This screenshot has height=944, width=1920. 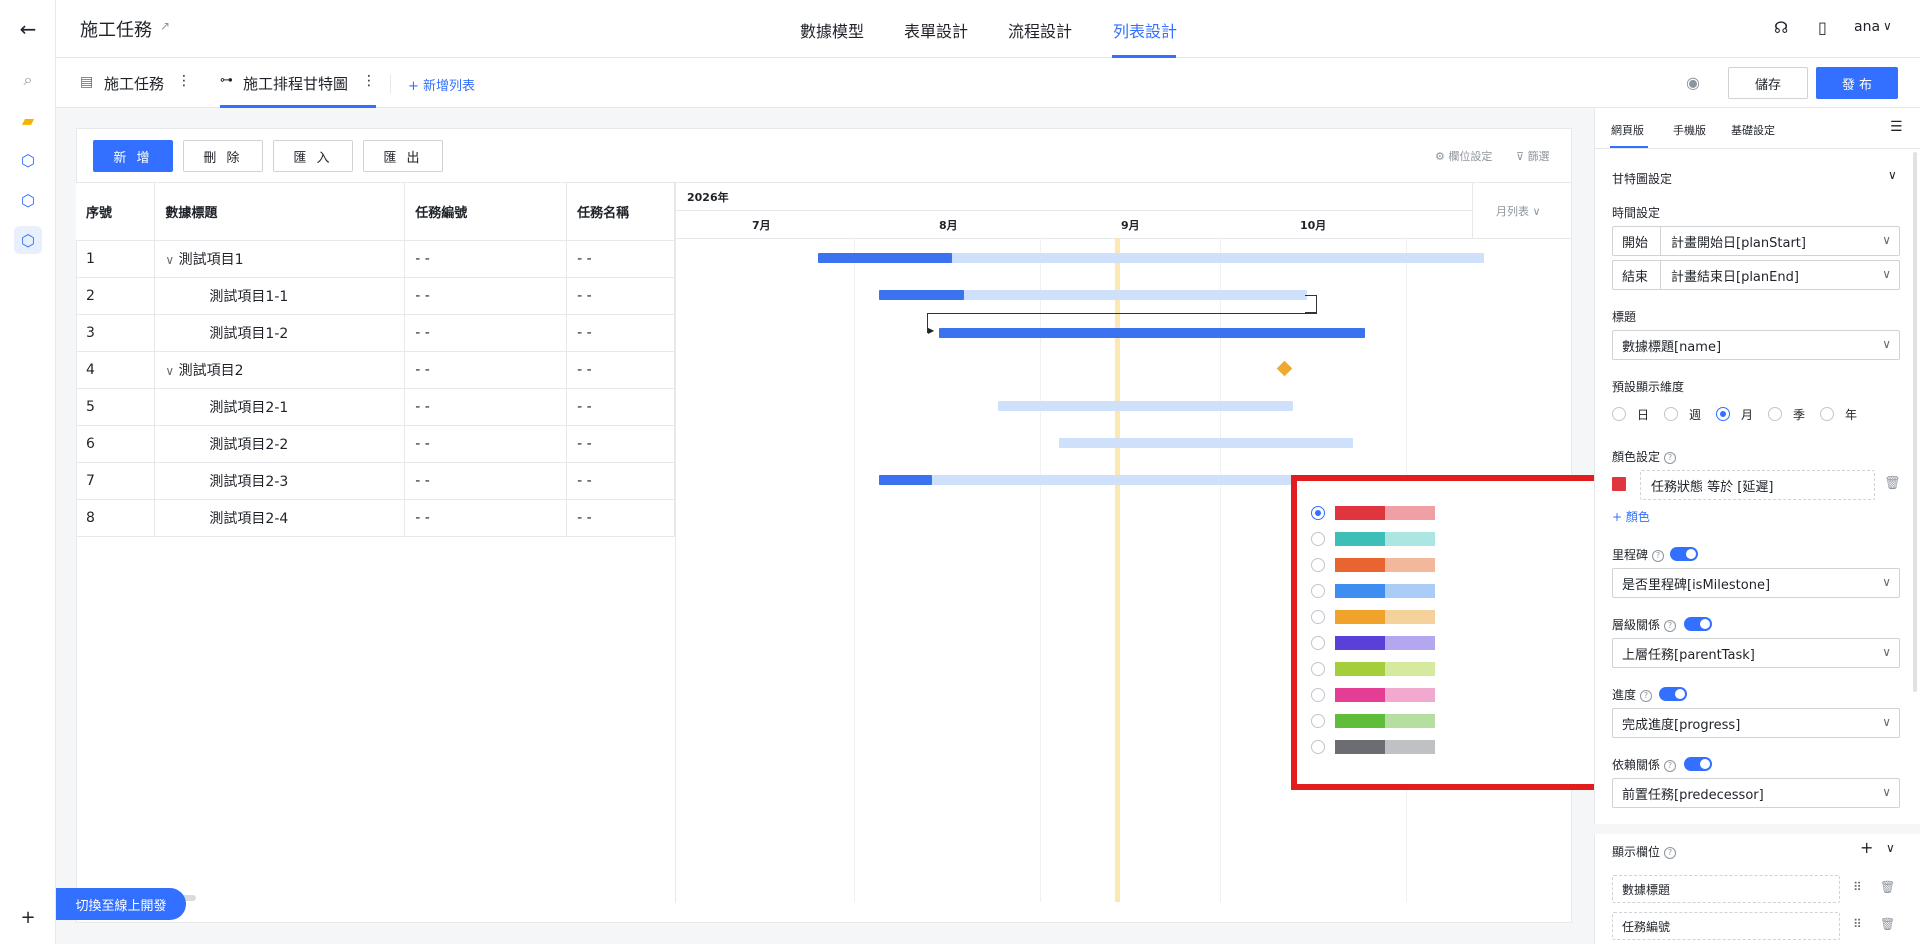 What do you see at coordinates (375, 333) in the screenshot?
I see `table-row: 3 測試項目1-2 - -- -` at bounding box center [375, 333].